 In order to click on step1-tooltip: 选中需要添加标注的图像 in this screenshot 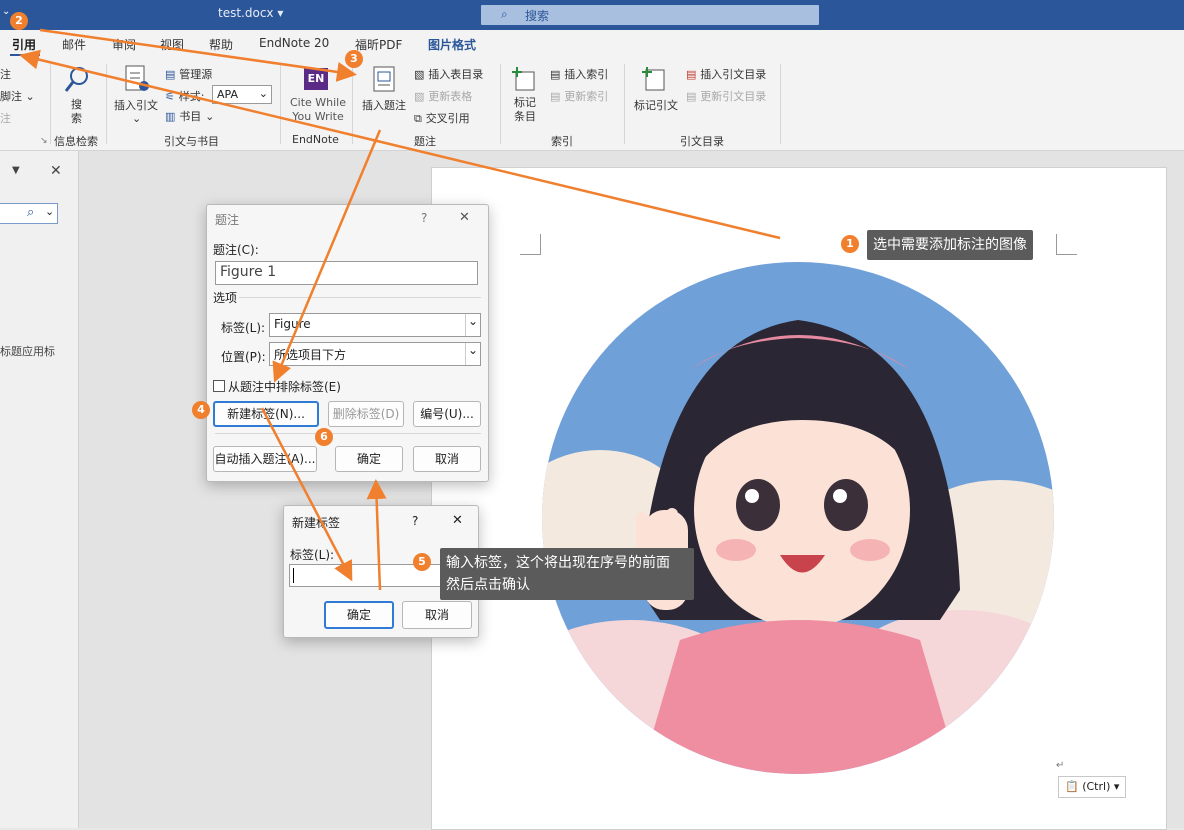, I will do `click(950, 245)`.